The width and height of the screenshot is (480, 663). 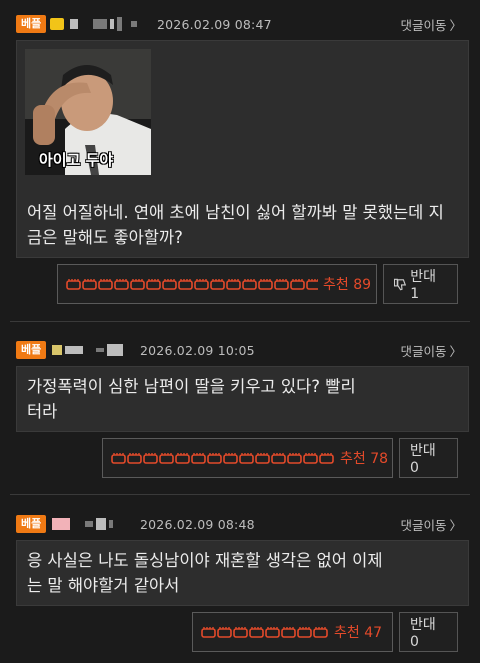 I want to click on comment-body: 응 사실은 나도 돌싱남이야 재혼할 생각은 없어 이제는 말 해야할거 같아서, so click(x=242, y=573).